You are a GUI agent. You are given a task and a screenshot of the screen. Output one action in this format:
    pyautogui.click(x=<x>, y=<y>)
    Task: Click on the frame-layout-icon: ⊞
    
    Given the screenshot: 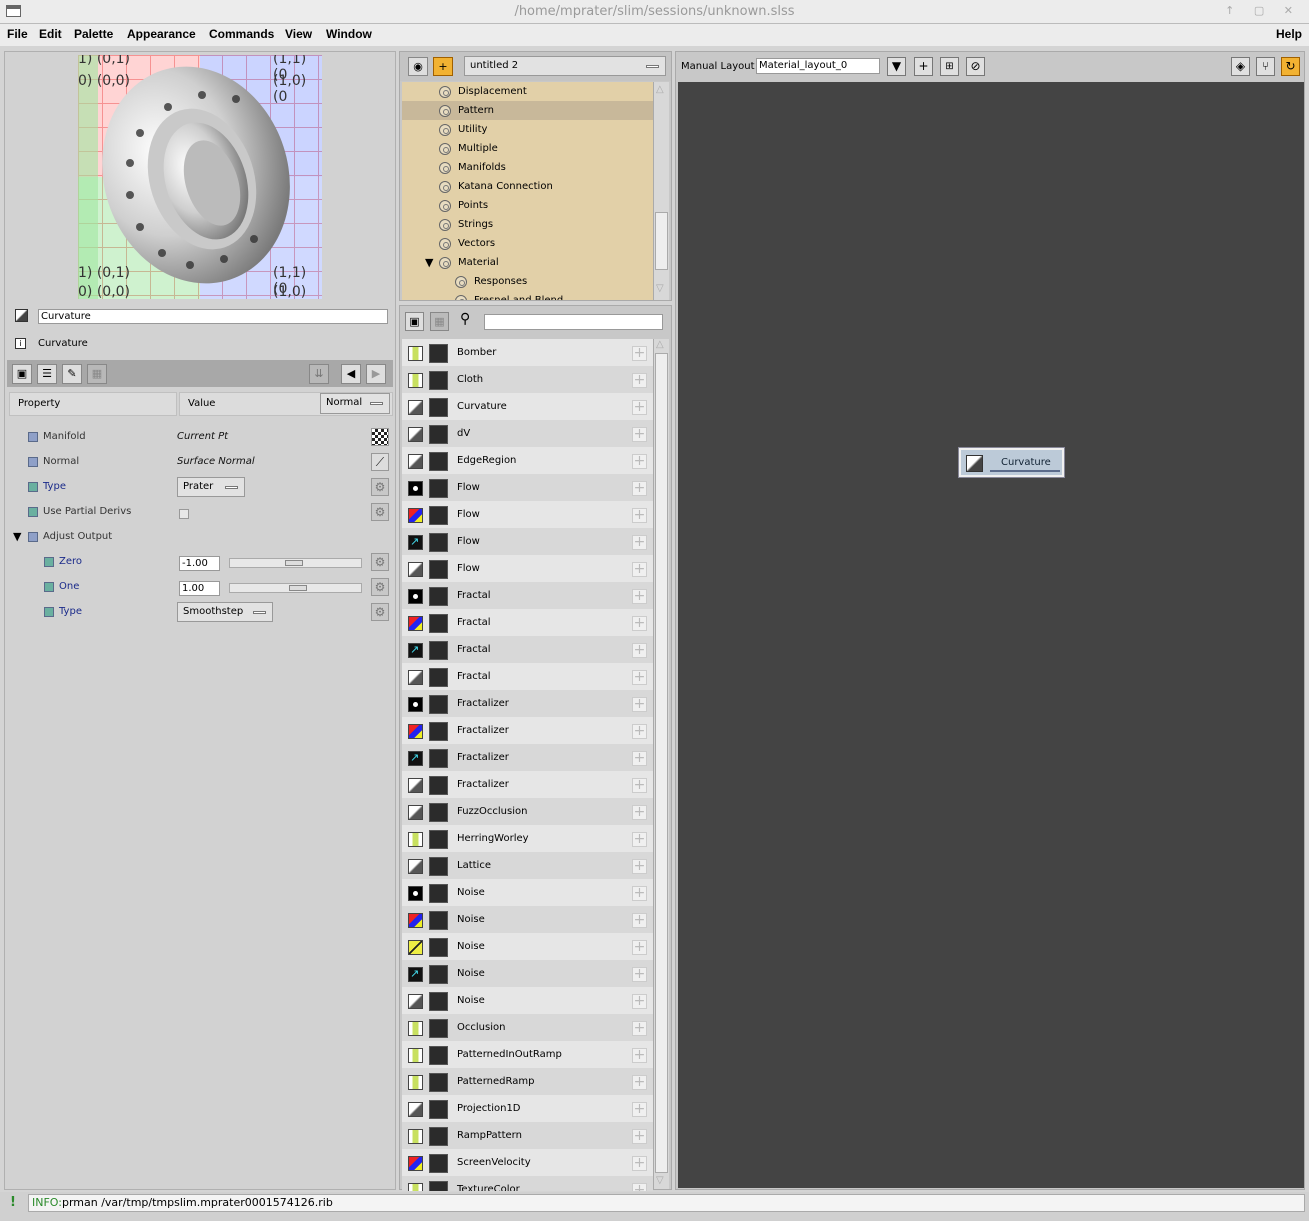 What is the action you would take?
    pyautogui.click(x=949, y=66)
    